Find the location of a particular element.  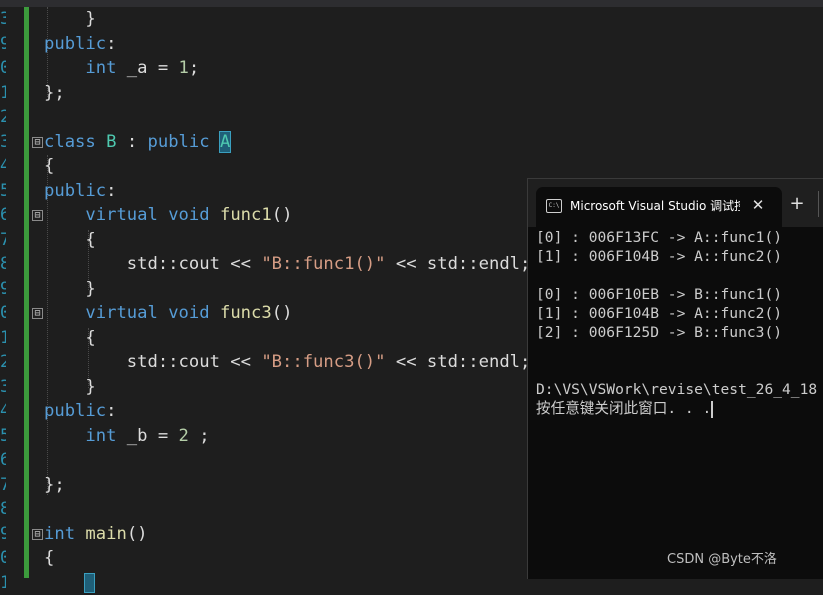

close-tab-icon: ✕ is located at coordinates (758, 205).